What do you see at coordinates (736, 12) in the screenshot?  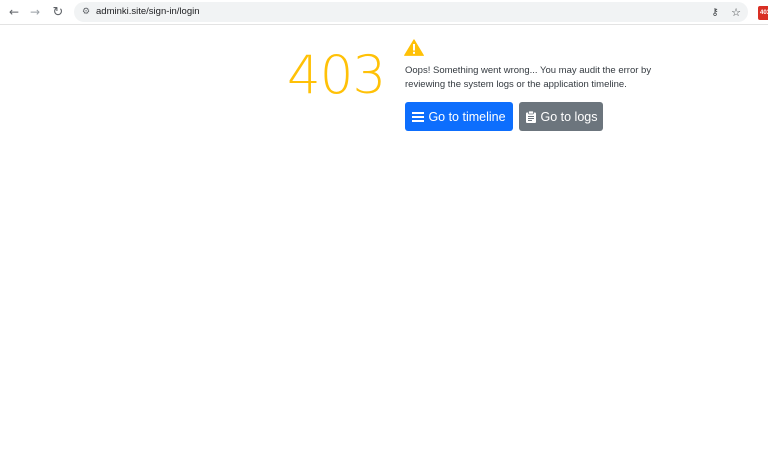 I see `star-icon: ☆` at bounding box center [736, 12].